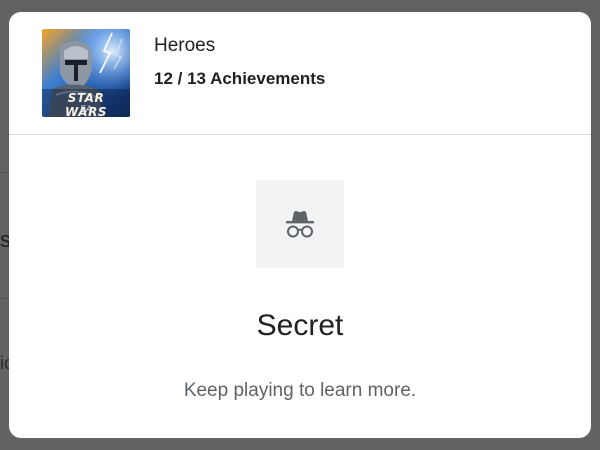 The image size is (600, 450). Describe the element at coordinates (300, 325) in the screenshot. I see `achievement-title: Secret` at that location.